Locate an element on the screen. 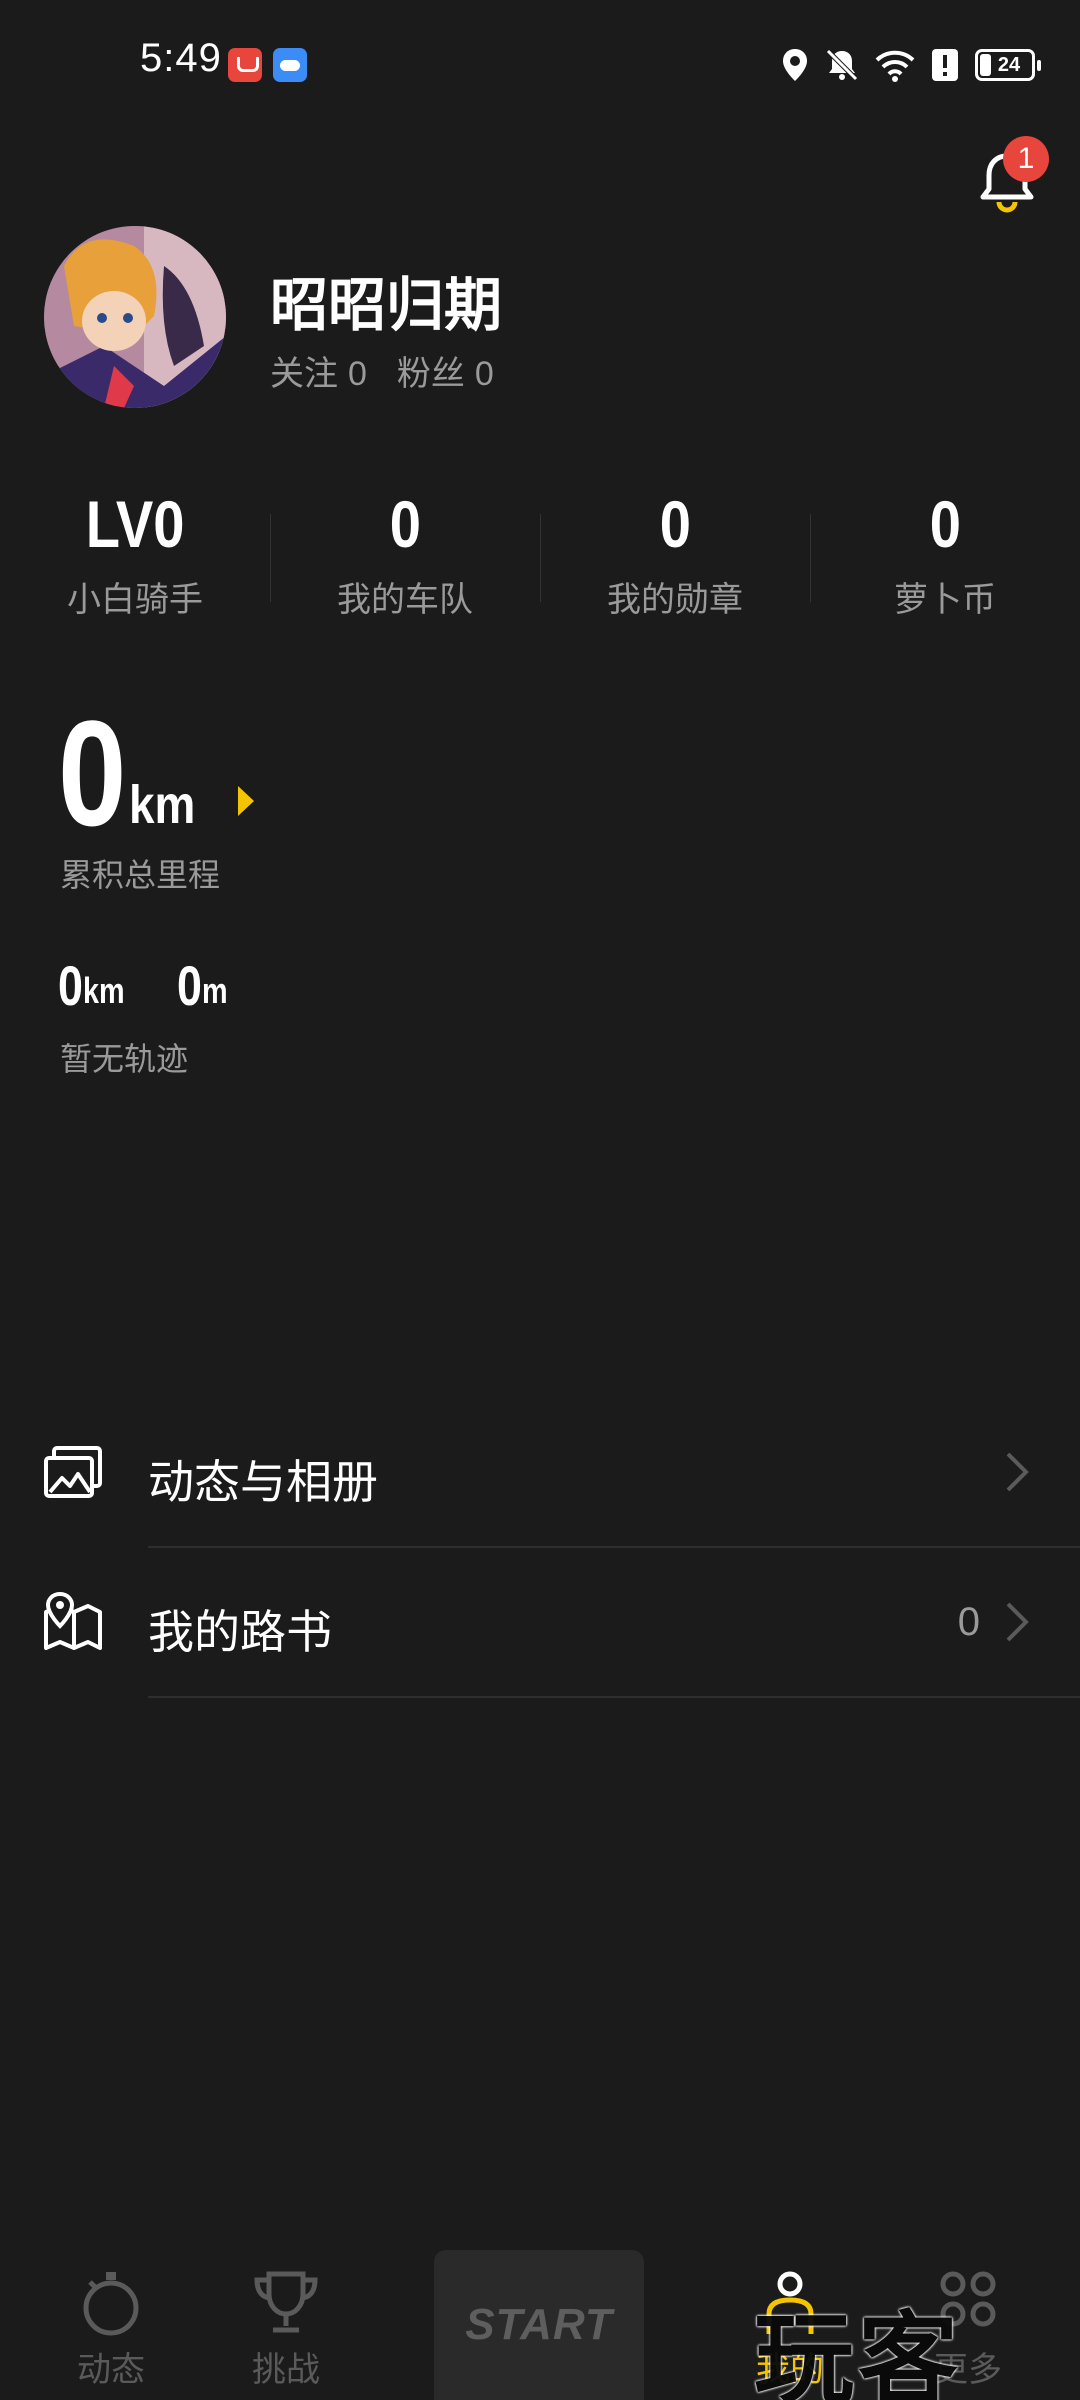  divider is located at coordinates (614, 1697).